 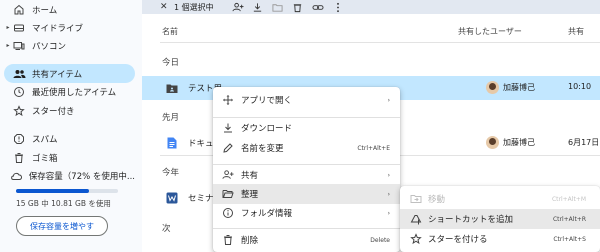 What do you see at coordinates (19, 139) in the screenshot?
I see `spam-icon` at bounding box center [19, 139].